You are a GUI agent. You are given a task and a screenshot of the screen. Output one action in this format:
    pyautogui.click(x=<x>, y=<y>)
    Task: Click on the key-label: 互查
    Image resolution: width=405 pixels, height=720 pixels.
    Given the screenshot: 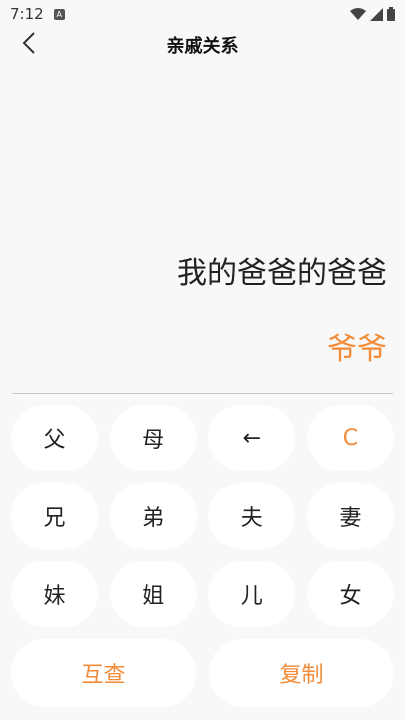 What is the action you would take?
    pyautogui.click(x=103, y=675)
    